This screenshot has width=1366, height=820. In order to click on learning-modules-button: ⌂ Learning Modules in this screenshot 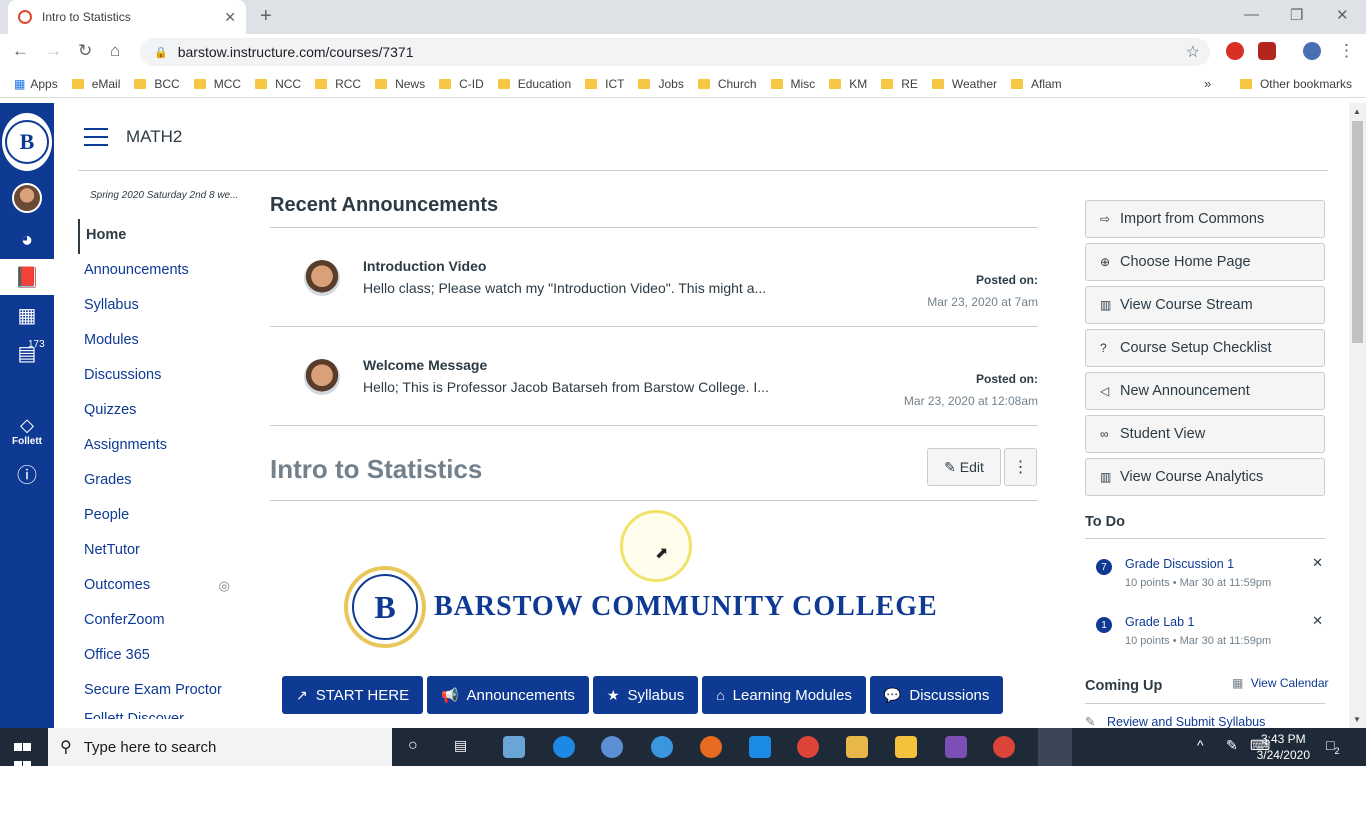, I will do `click(784, 695)`.